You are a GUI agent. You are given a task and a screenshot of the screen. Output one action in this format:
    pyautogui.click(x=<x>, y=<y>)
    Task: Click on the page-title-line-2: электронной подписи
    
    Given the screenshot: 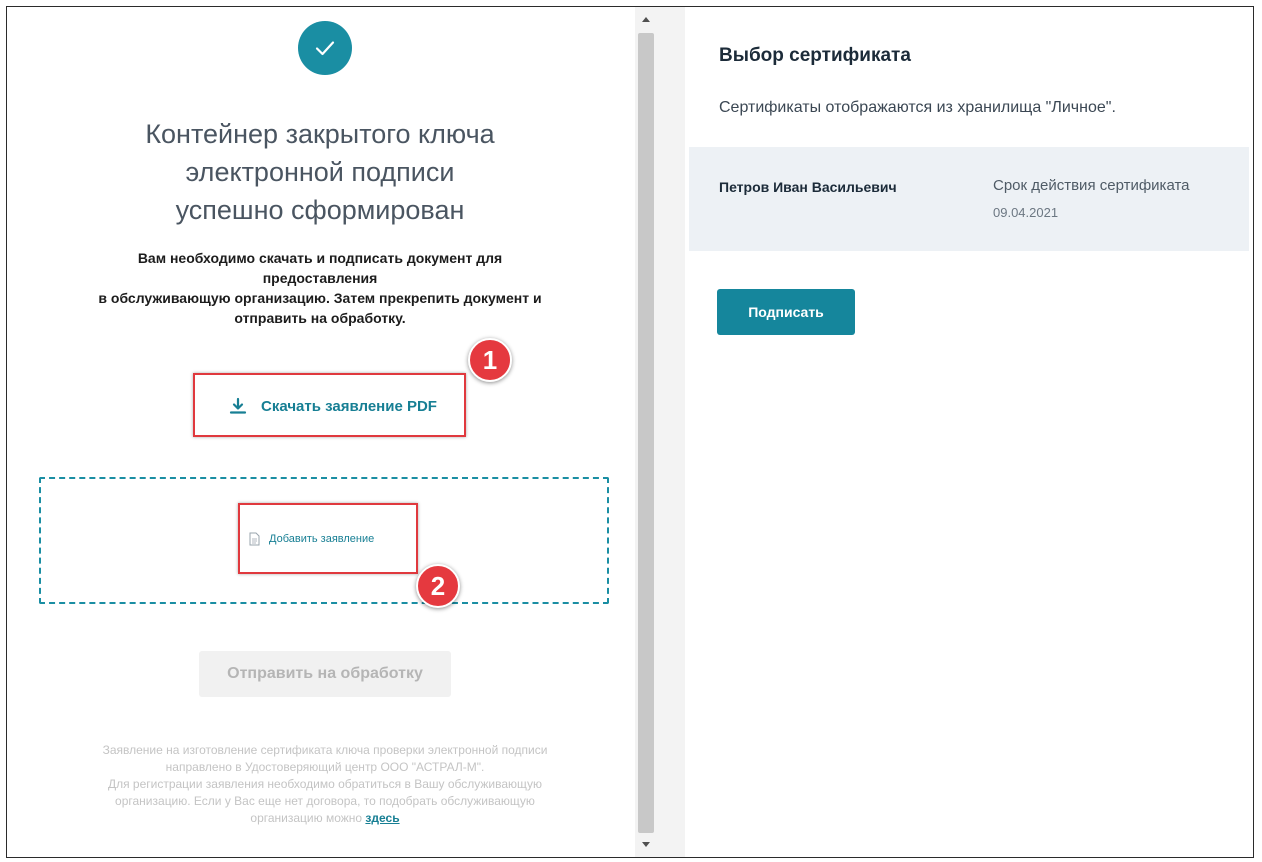 What is the action you would take?
    pyautogui.click(x=320, y=172)
    